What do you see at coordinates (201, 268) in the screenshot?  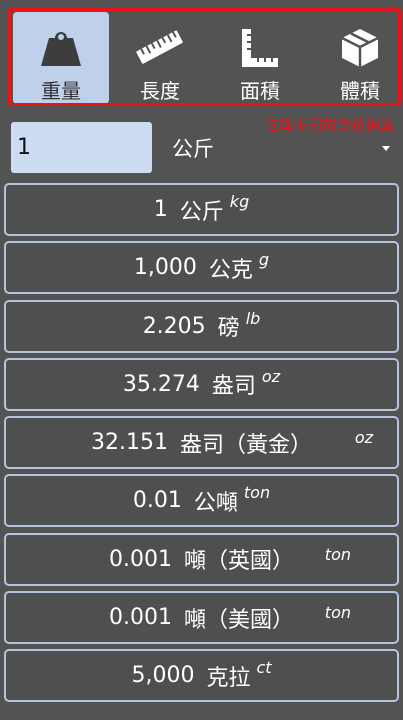 I see `result-row-g: 1,000 公克 g` at bounding box center [201, 268].